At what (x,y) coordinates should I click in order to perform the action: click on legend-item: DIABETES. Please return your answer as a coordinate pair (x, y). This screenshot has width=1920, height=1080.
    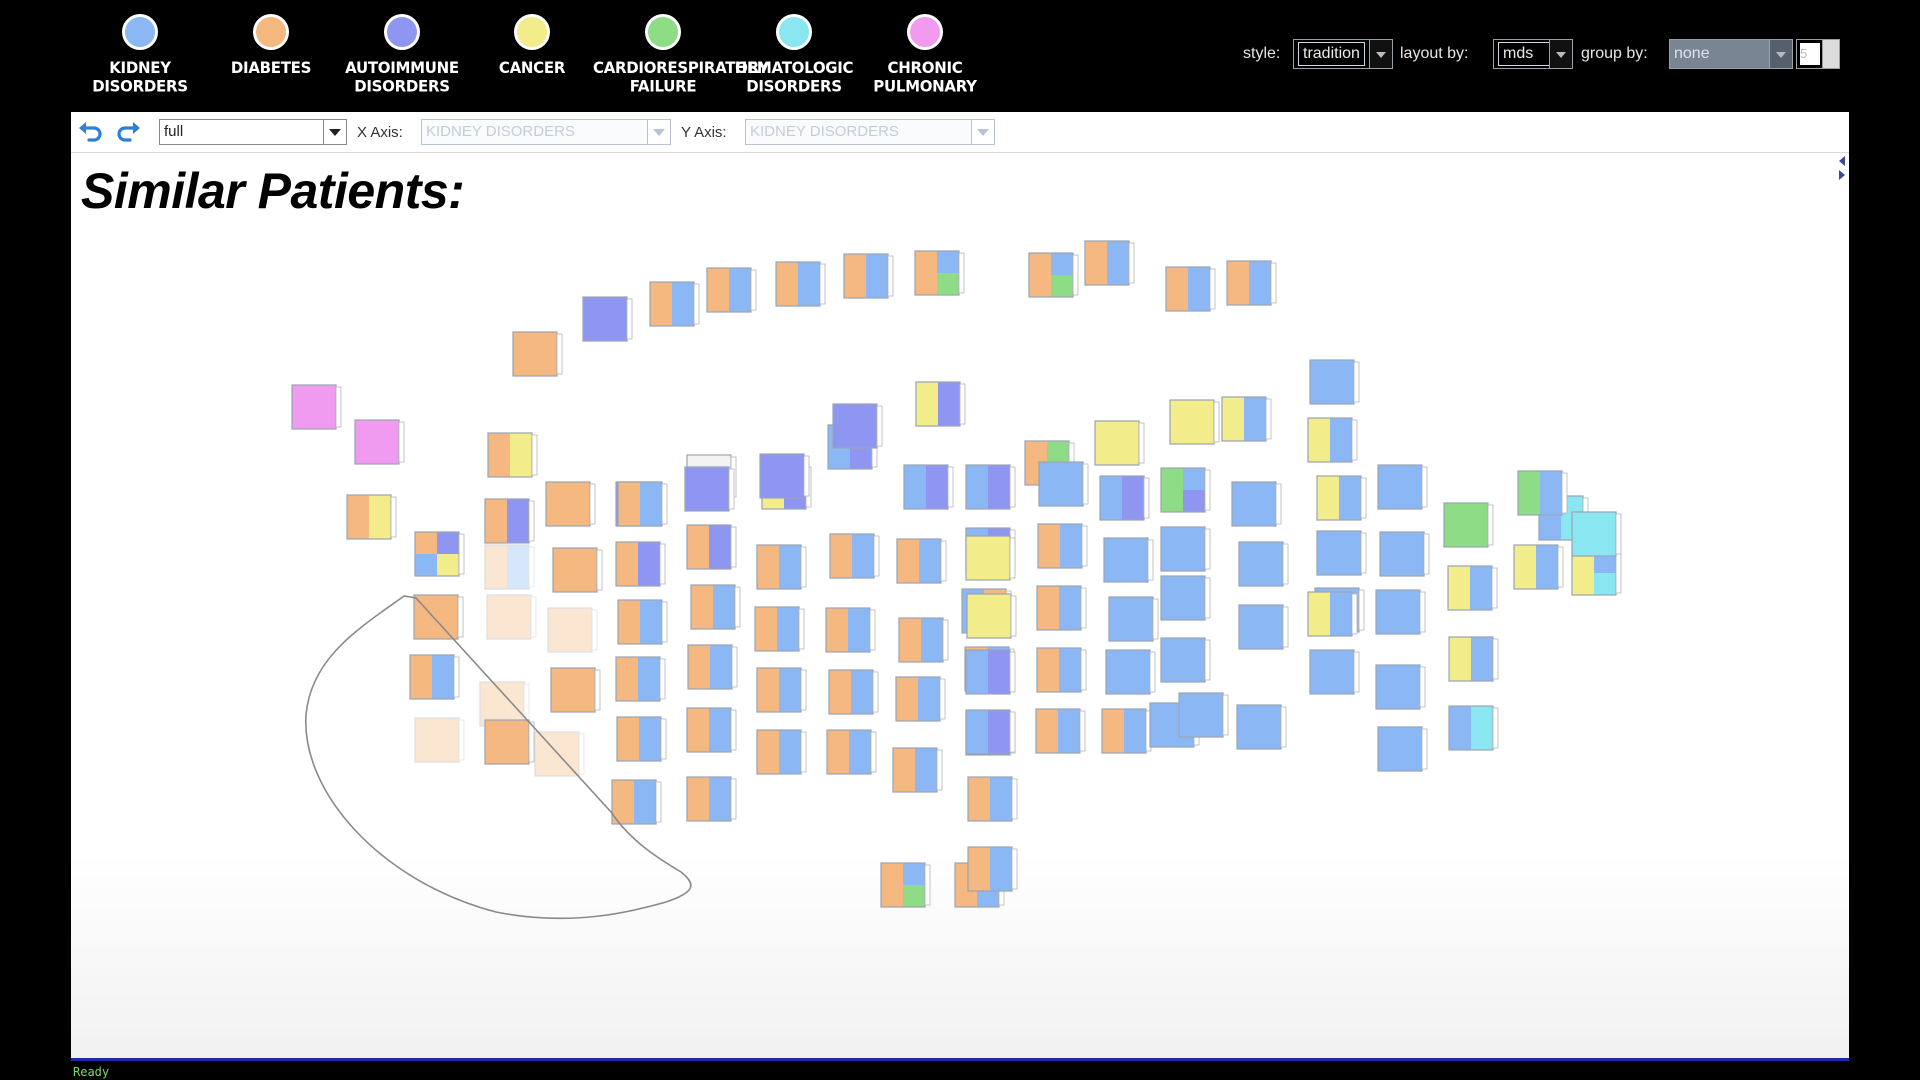
    Looking at the image, I should click on (271, 45).